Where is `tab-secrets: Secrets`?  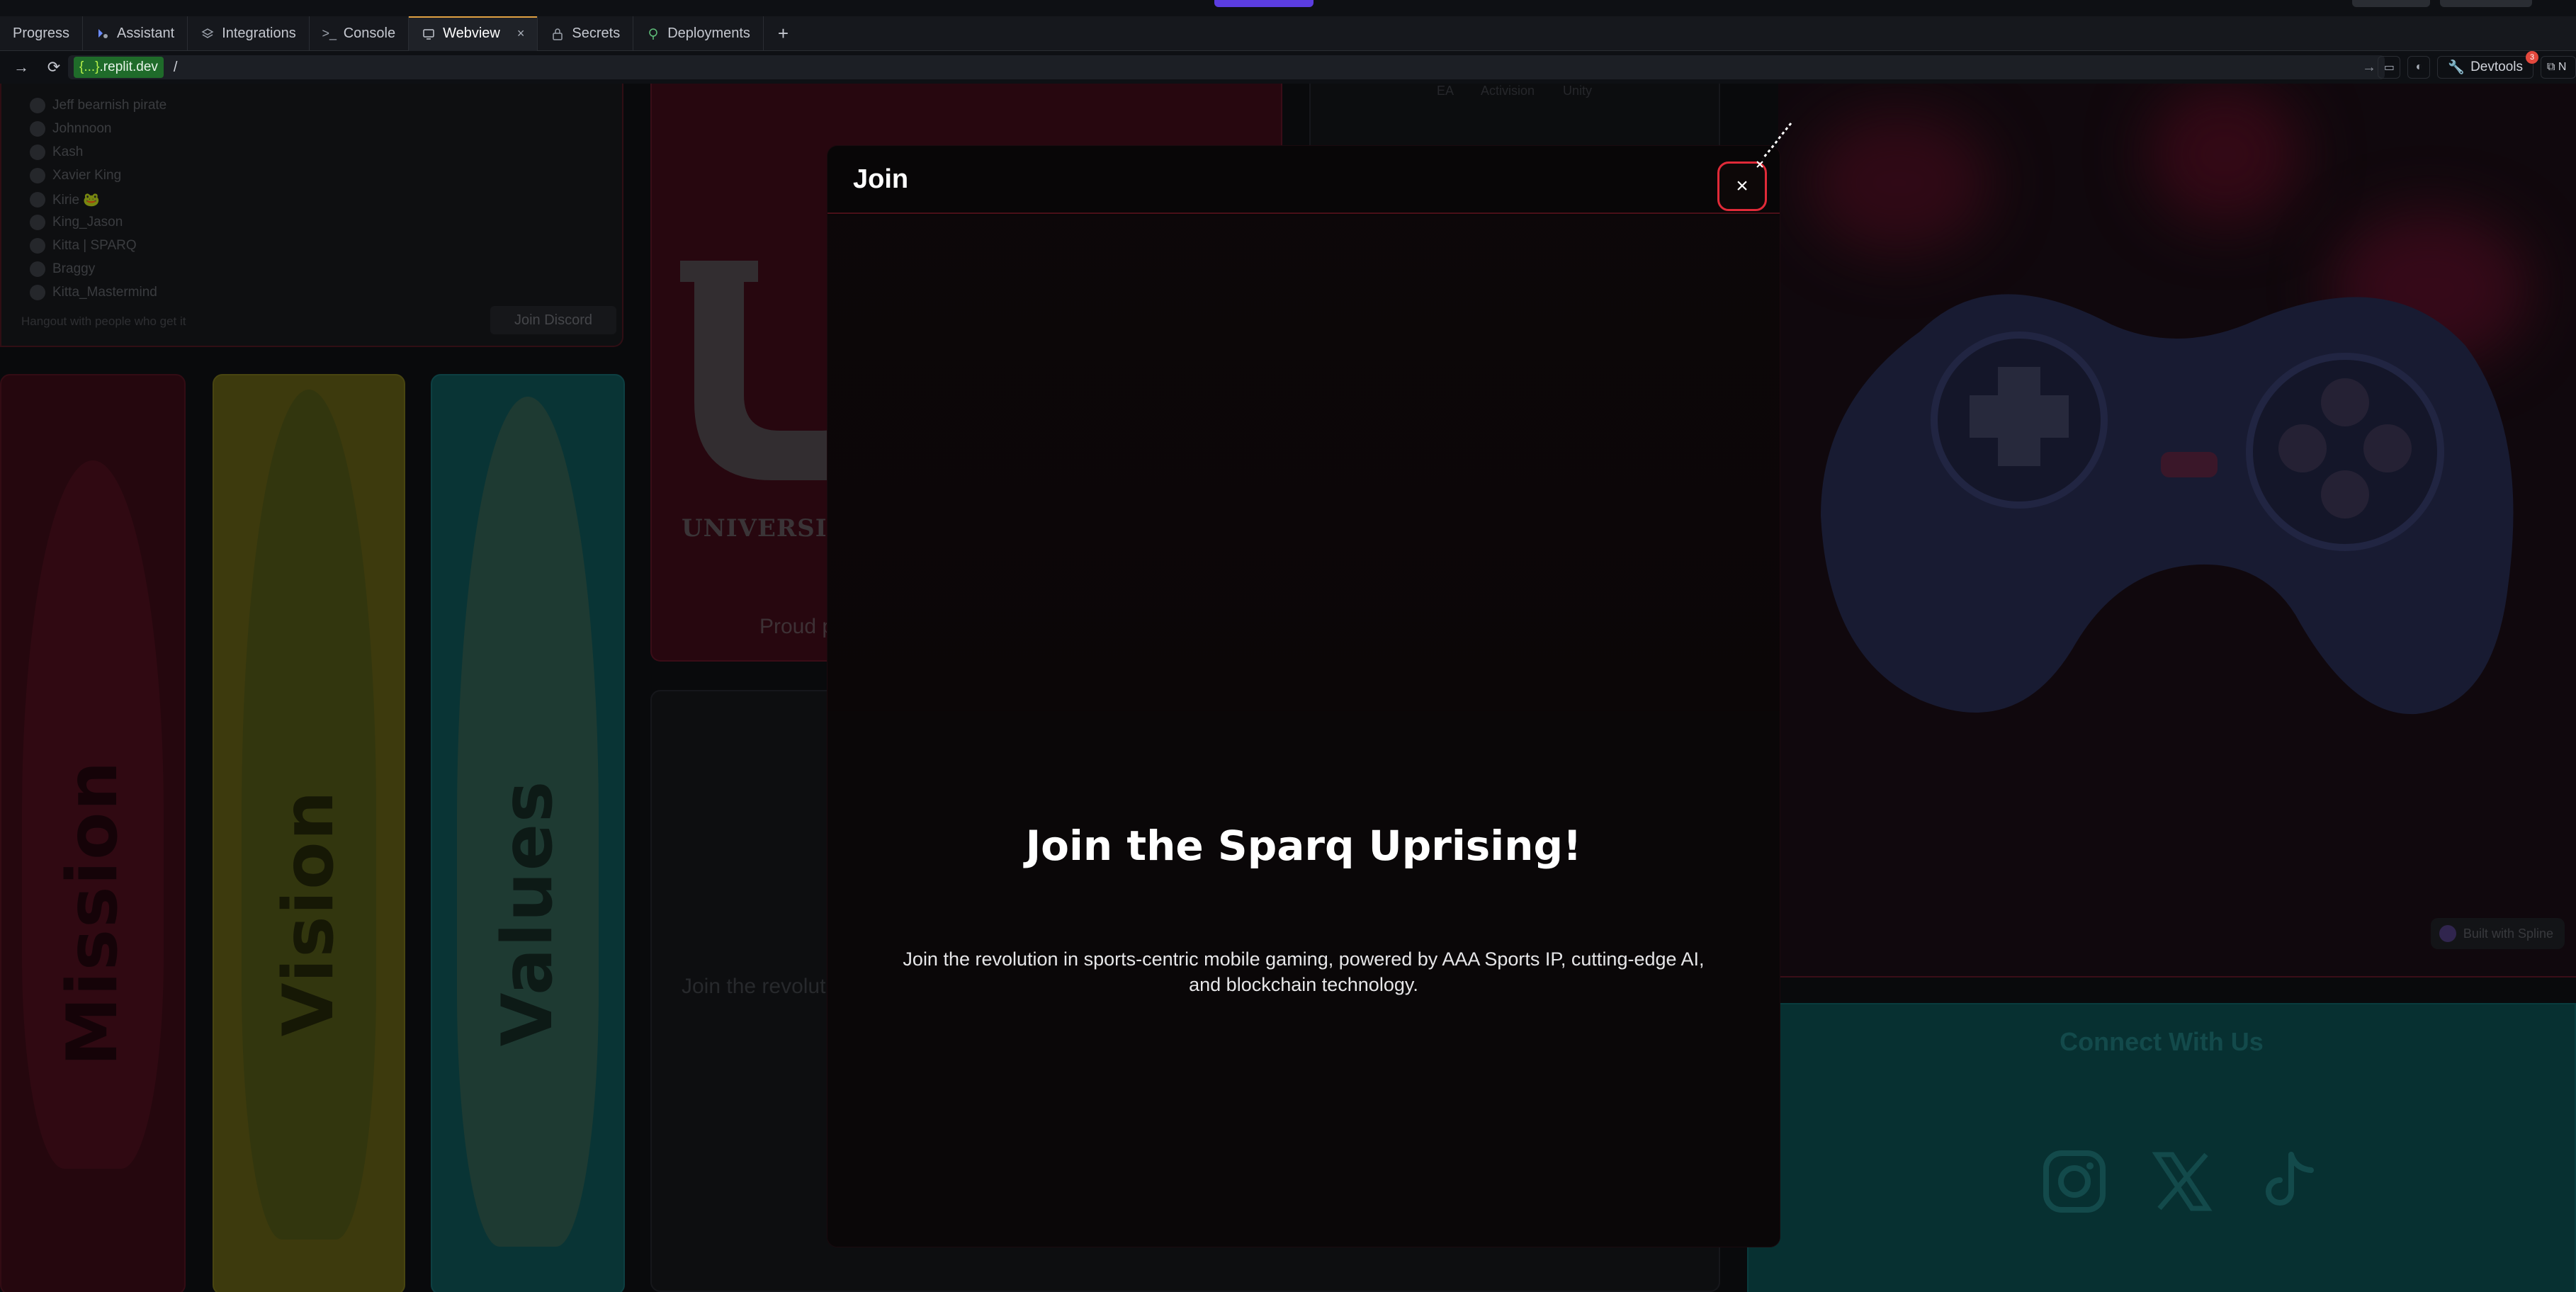 tab-secrets: Secrets is located at coordinates (586, 33).